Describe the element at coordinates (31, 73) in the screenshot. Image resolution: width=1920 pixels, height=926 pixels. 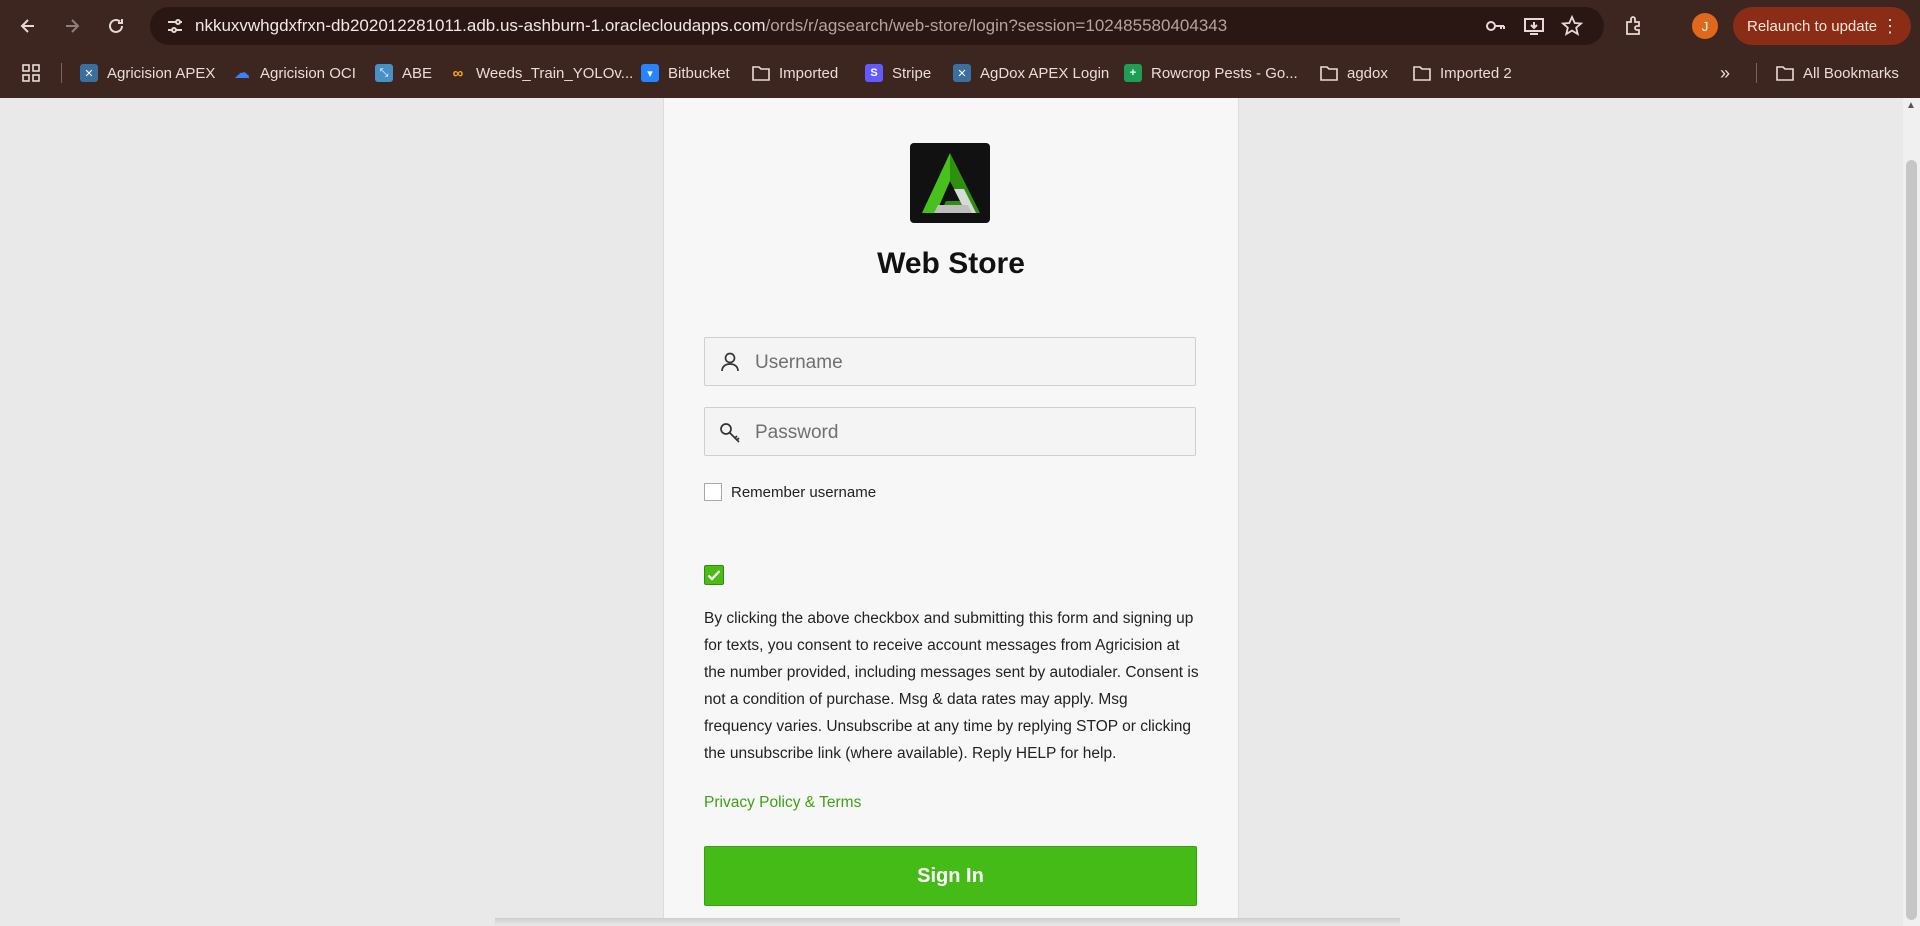
I see `apps-grid-icon` at that location.